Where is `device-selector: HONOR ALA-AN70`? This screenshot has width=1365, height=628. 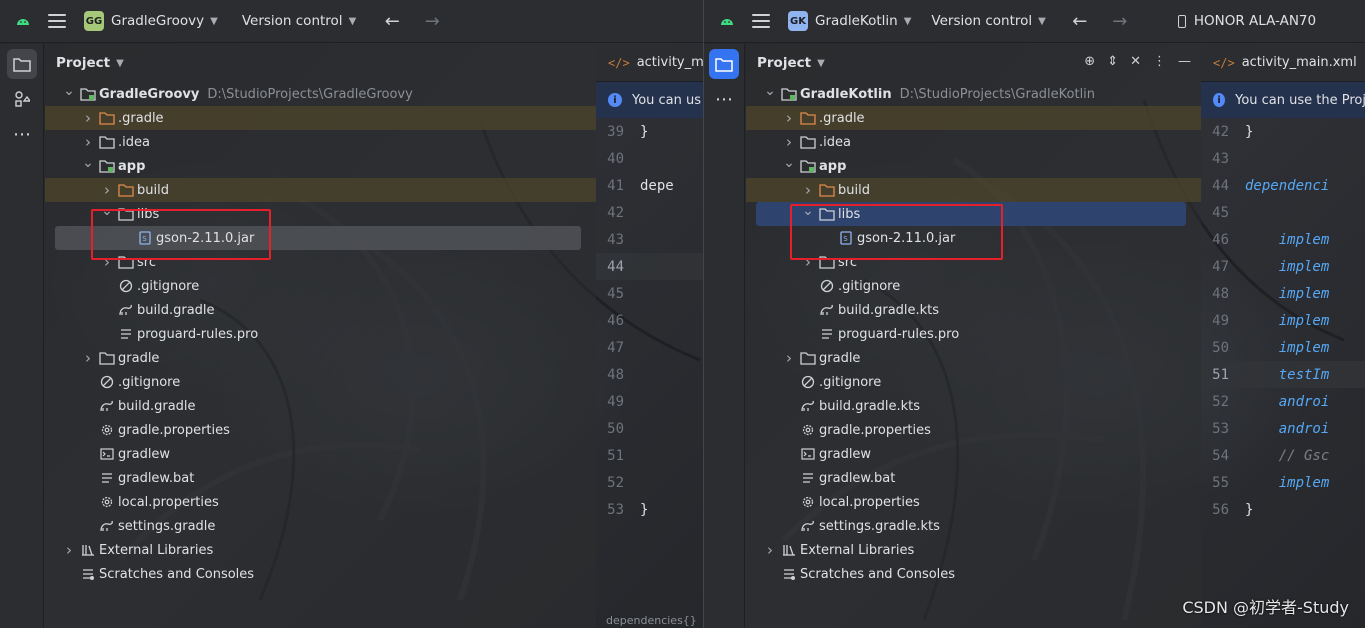 device-selector: HONOR ALA-AN70 is located at coordinates (1246, 21).